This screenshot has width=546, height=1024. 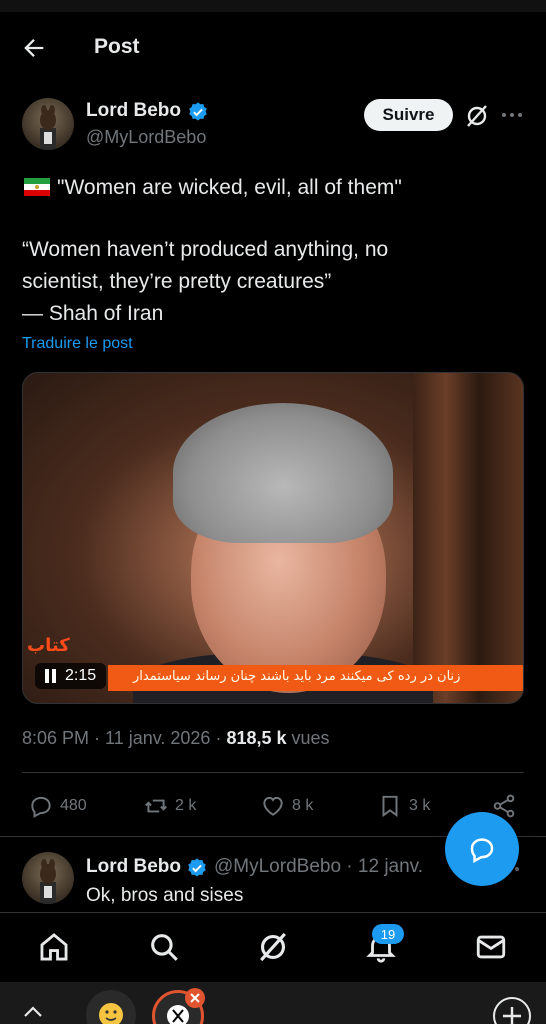 What do you see at coordinates (388, 934) in the screenshot?
I see `notifications-badge: 19` at bounding box center [388, 934].